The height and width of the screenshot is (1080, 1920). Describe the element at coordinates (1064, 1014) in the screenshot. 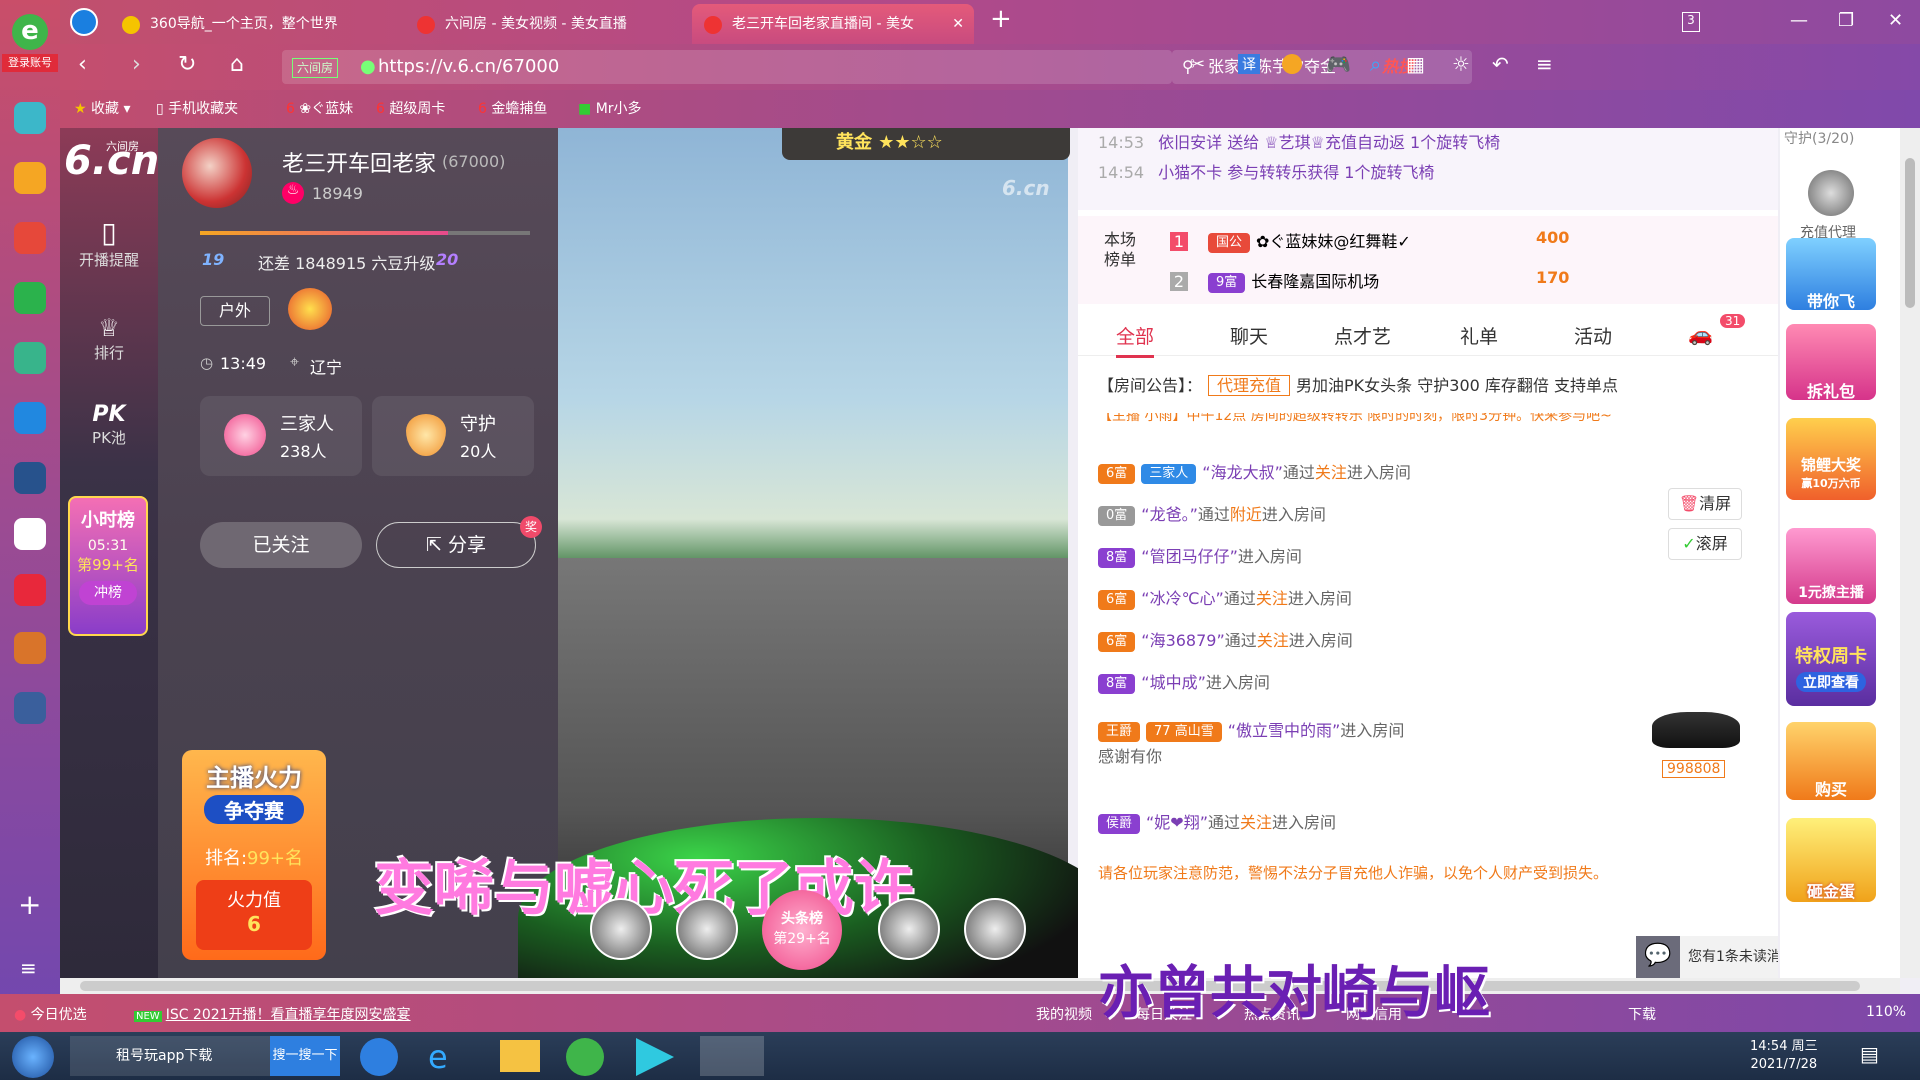

I see `status-my-videos: 我的视频` at that location.